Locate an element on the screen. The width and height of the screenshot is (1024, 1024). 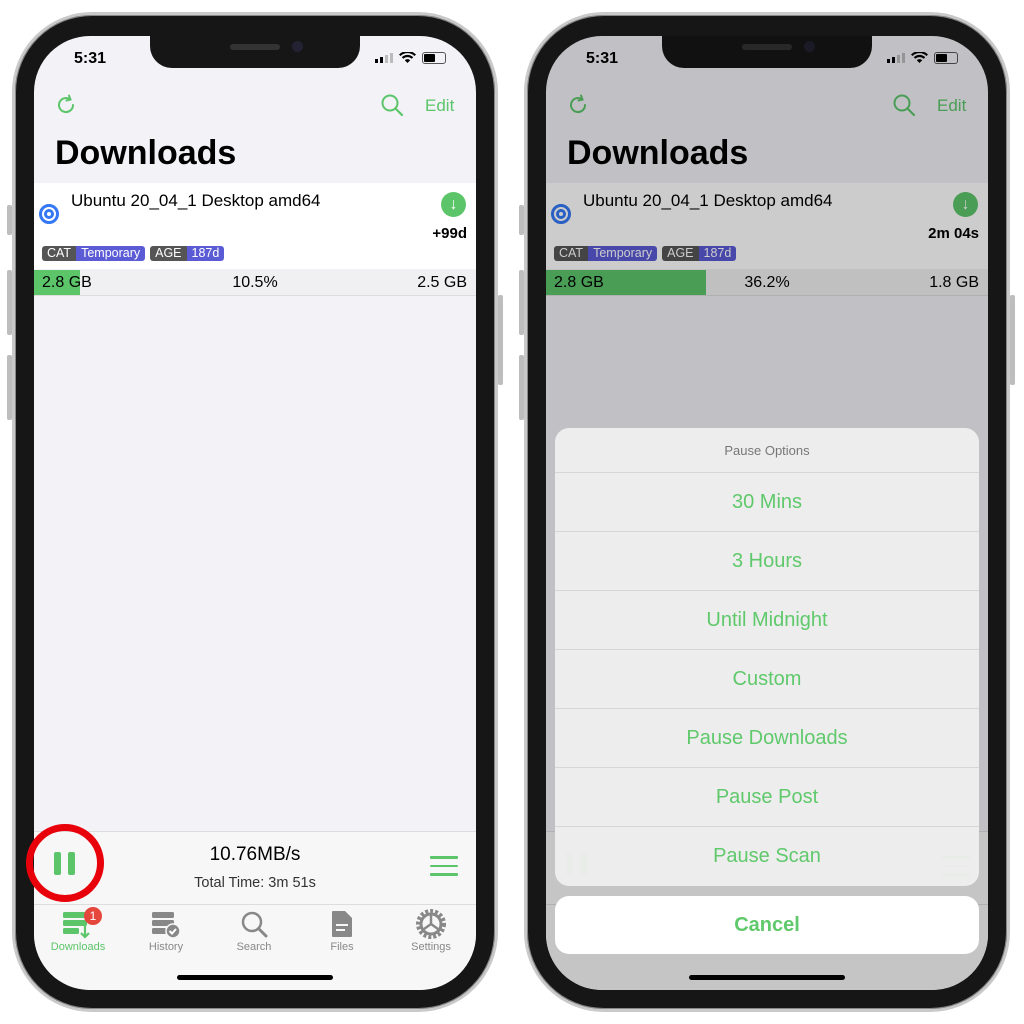
tab-settings: Settings is located at coordinates (431, 930).